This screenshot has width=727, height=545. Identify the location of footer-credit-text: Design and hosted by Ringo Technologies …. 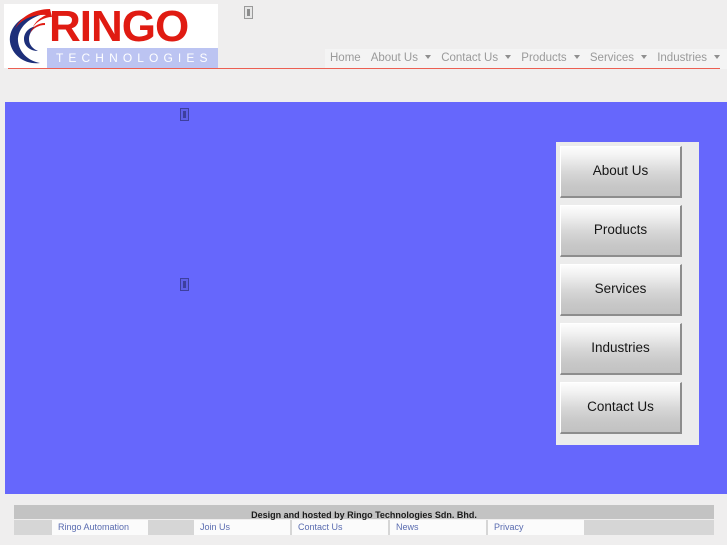
(364, 515).